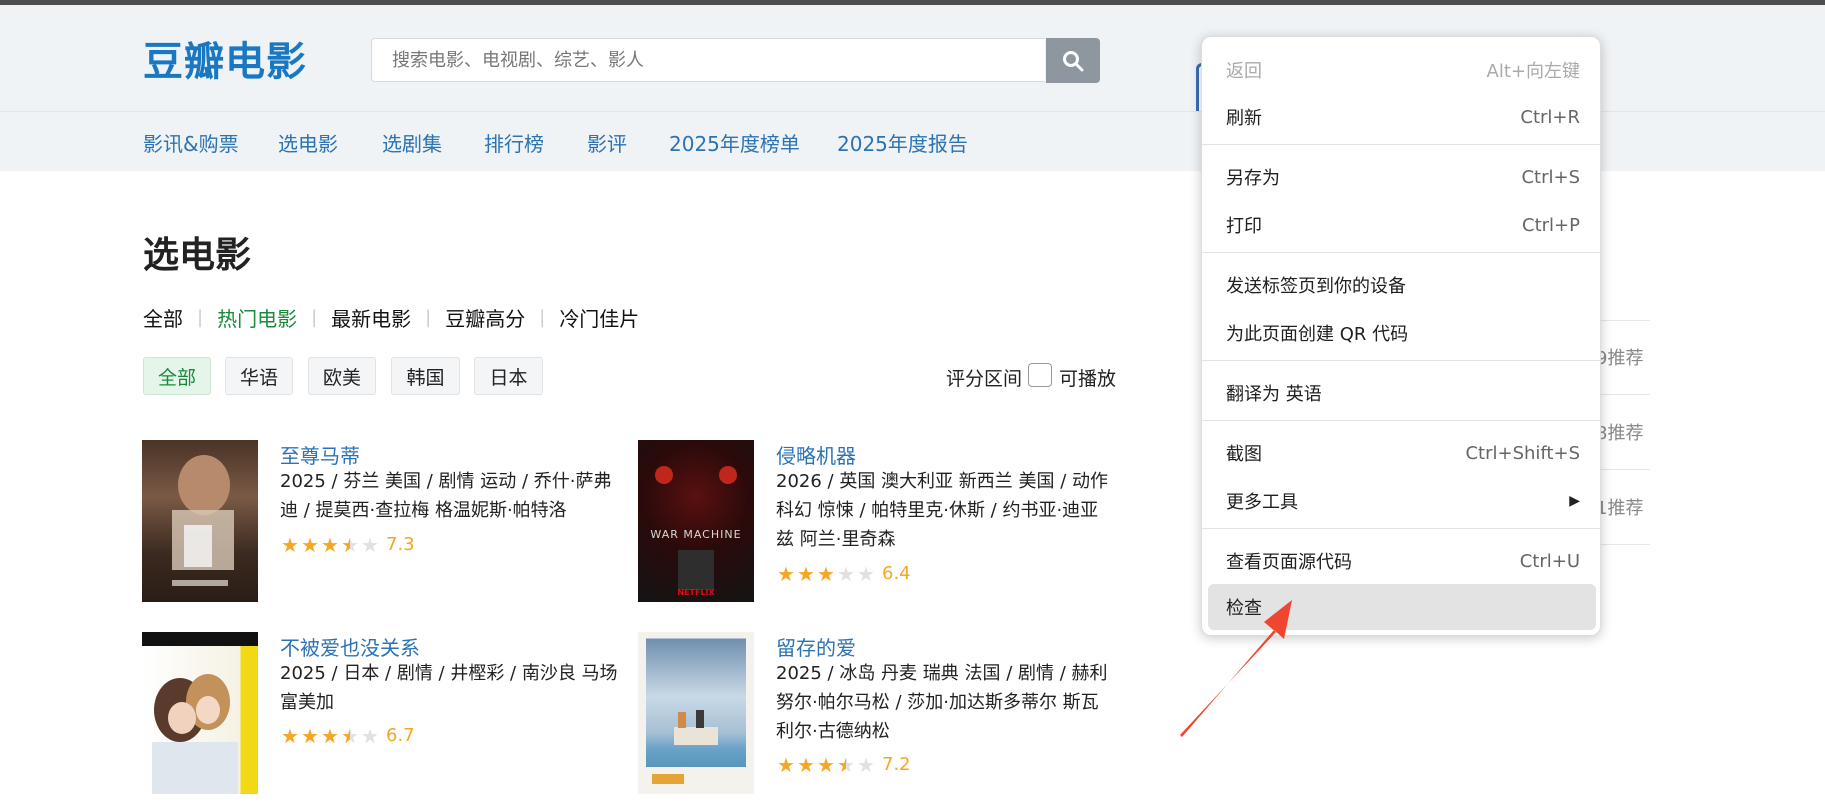  I want to click on movie-title: 侵略机器, so click(816, 454).